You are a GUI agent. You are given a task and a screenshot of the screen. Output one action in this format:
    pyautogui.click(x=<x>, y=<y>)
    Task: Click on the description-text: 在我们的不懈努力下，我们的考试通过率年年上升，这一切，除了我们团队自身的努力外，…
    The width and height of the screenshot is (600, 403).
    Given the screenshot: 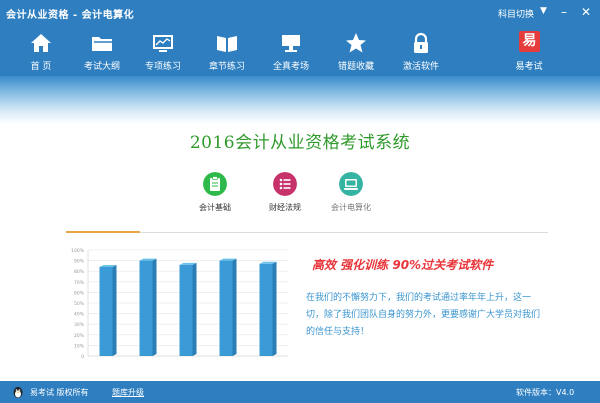 What is the action you would take?
    pyautogui.click(x=423, y=315)
    